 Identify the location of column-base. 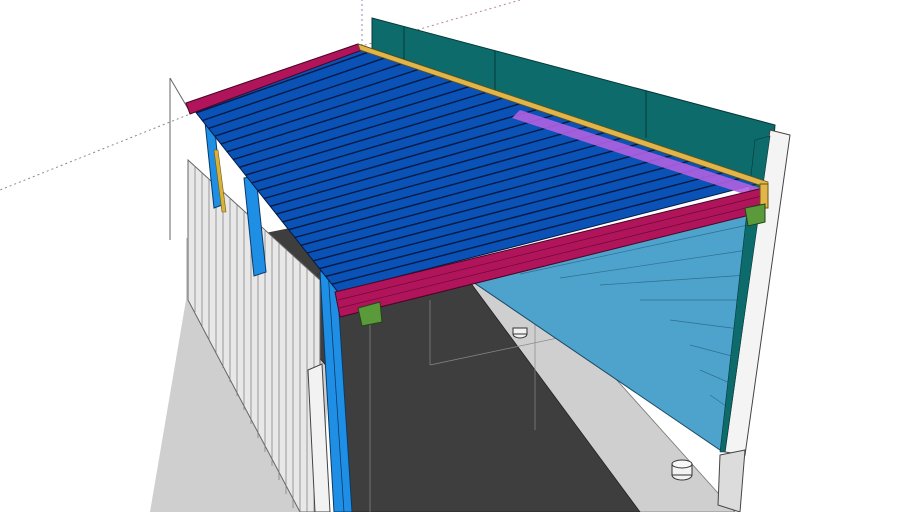
(731, 480).